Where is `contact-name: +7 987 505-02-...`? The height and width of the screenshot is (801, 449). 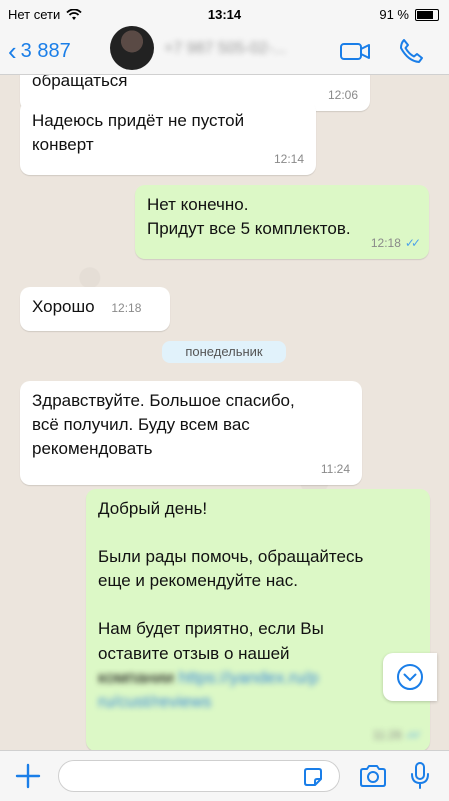 contact-name: +7 987 505-02-... is located at coordinates (244, 50).